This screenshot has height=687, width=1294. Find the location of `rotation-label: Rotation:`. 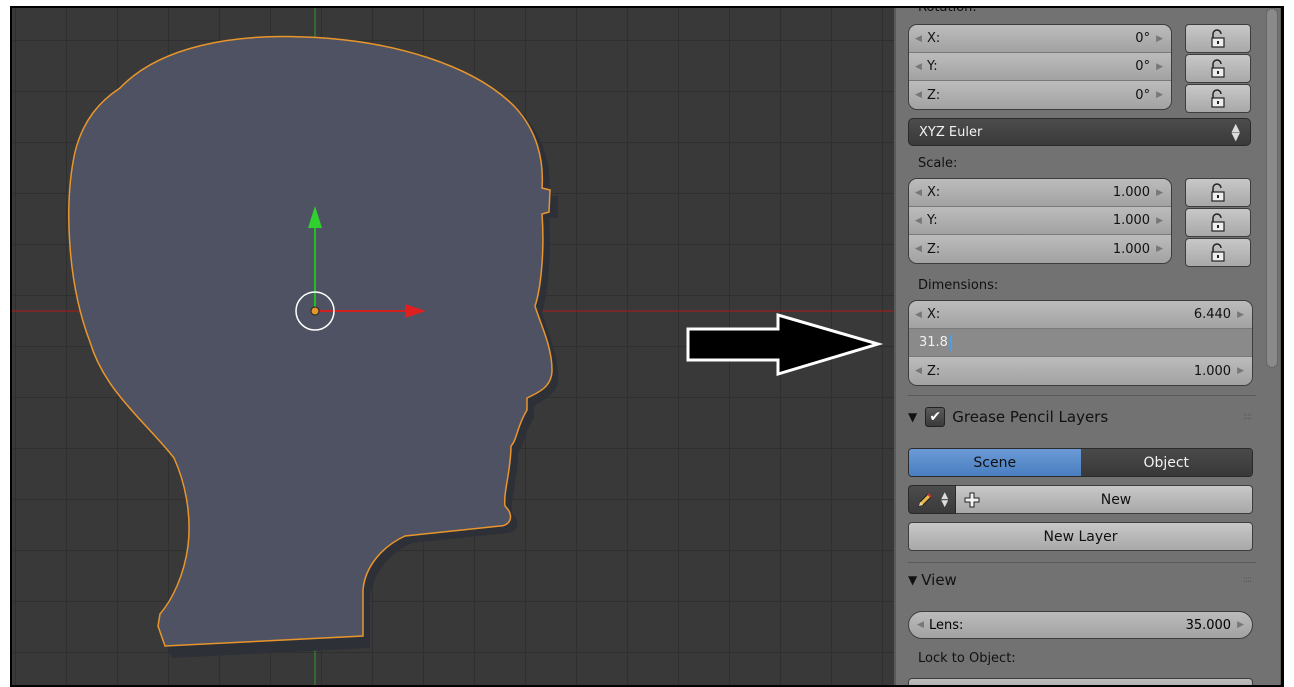

rotation-label: Rotation: is located at coordinates (947, 10).